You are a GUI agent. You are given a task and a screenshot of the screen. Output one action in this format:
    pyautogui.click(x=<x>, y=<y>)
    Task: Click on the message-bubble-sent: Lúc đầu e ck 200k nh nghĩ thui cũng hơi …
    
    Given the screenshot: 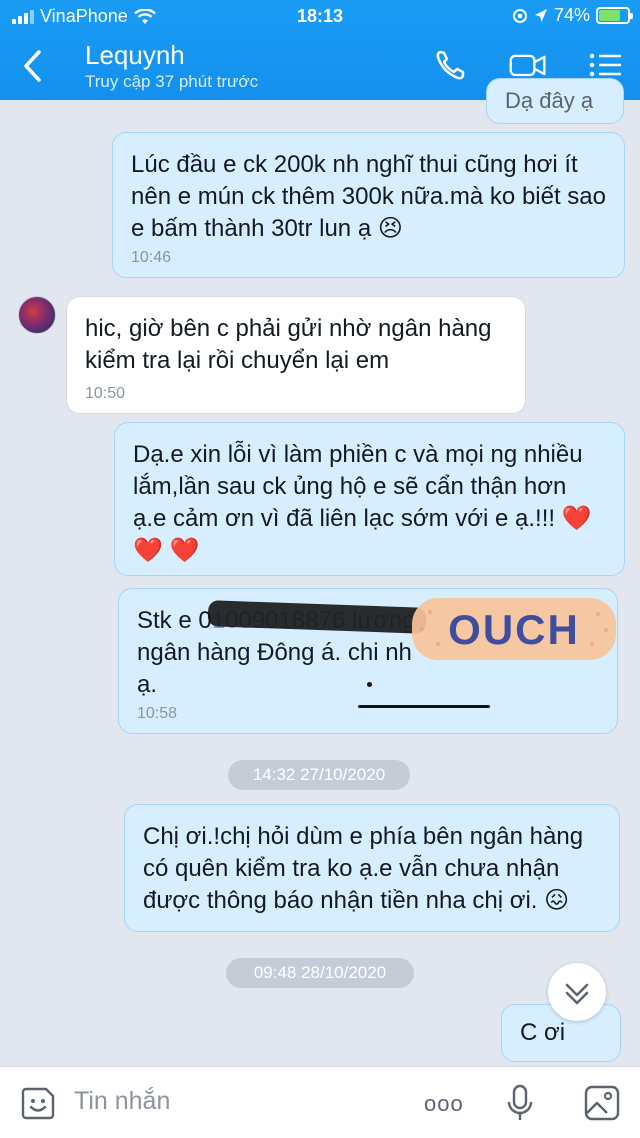 What is the action you would take?
    pyautogui.click(x=368, y=205)
    